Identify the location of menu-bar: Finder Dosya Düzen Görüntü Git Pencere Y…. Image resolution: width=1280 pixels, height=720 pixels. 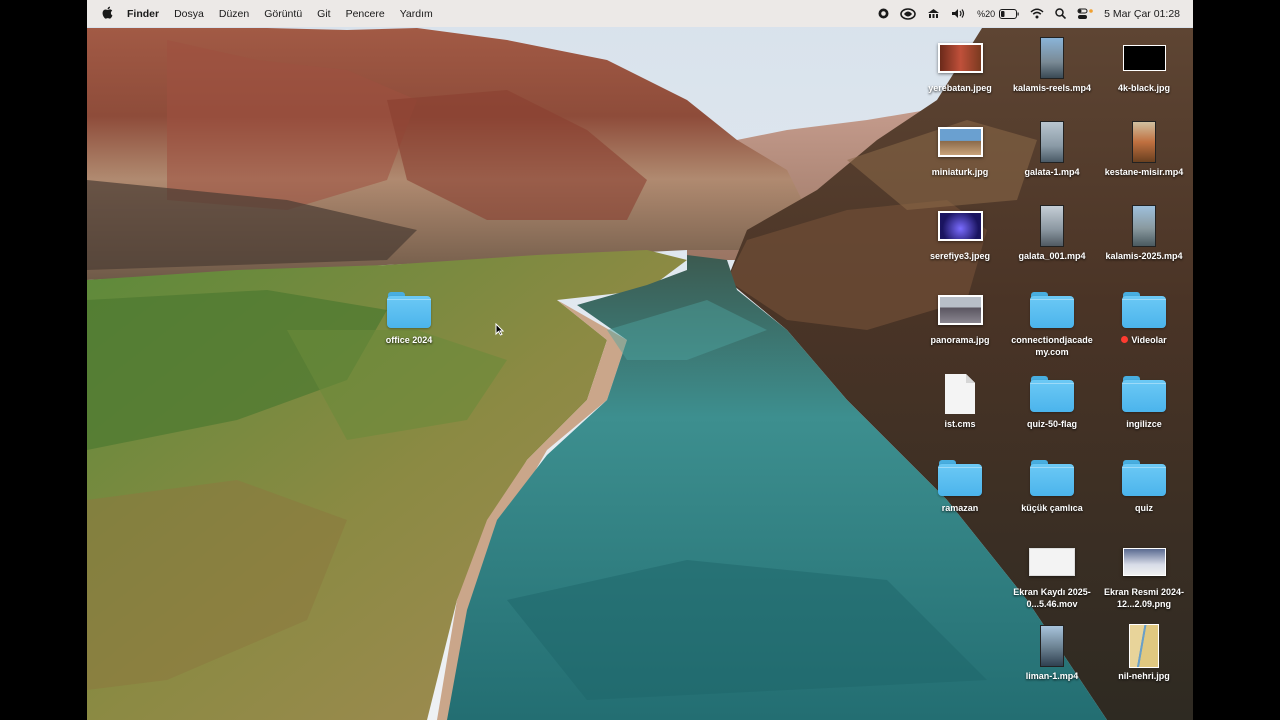
(640, 13).